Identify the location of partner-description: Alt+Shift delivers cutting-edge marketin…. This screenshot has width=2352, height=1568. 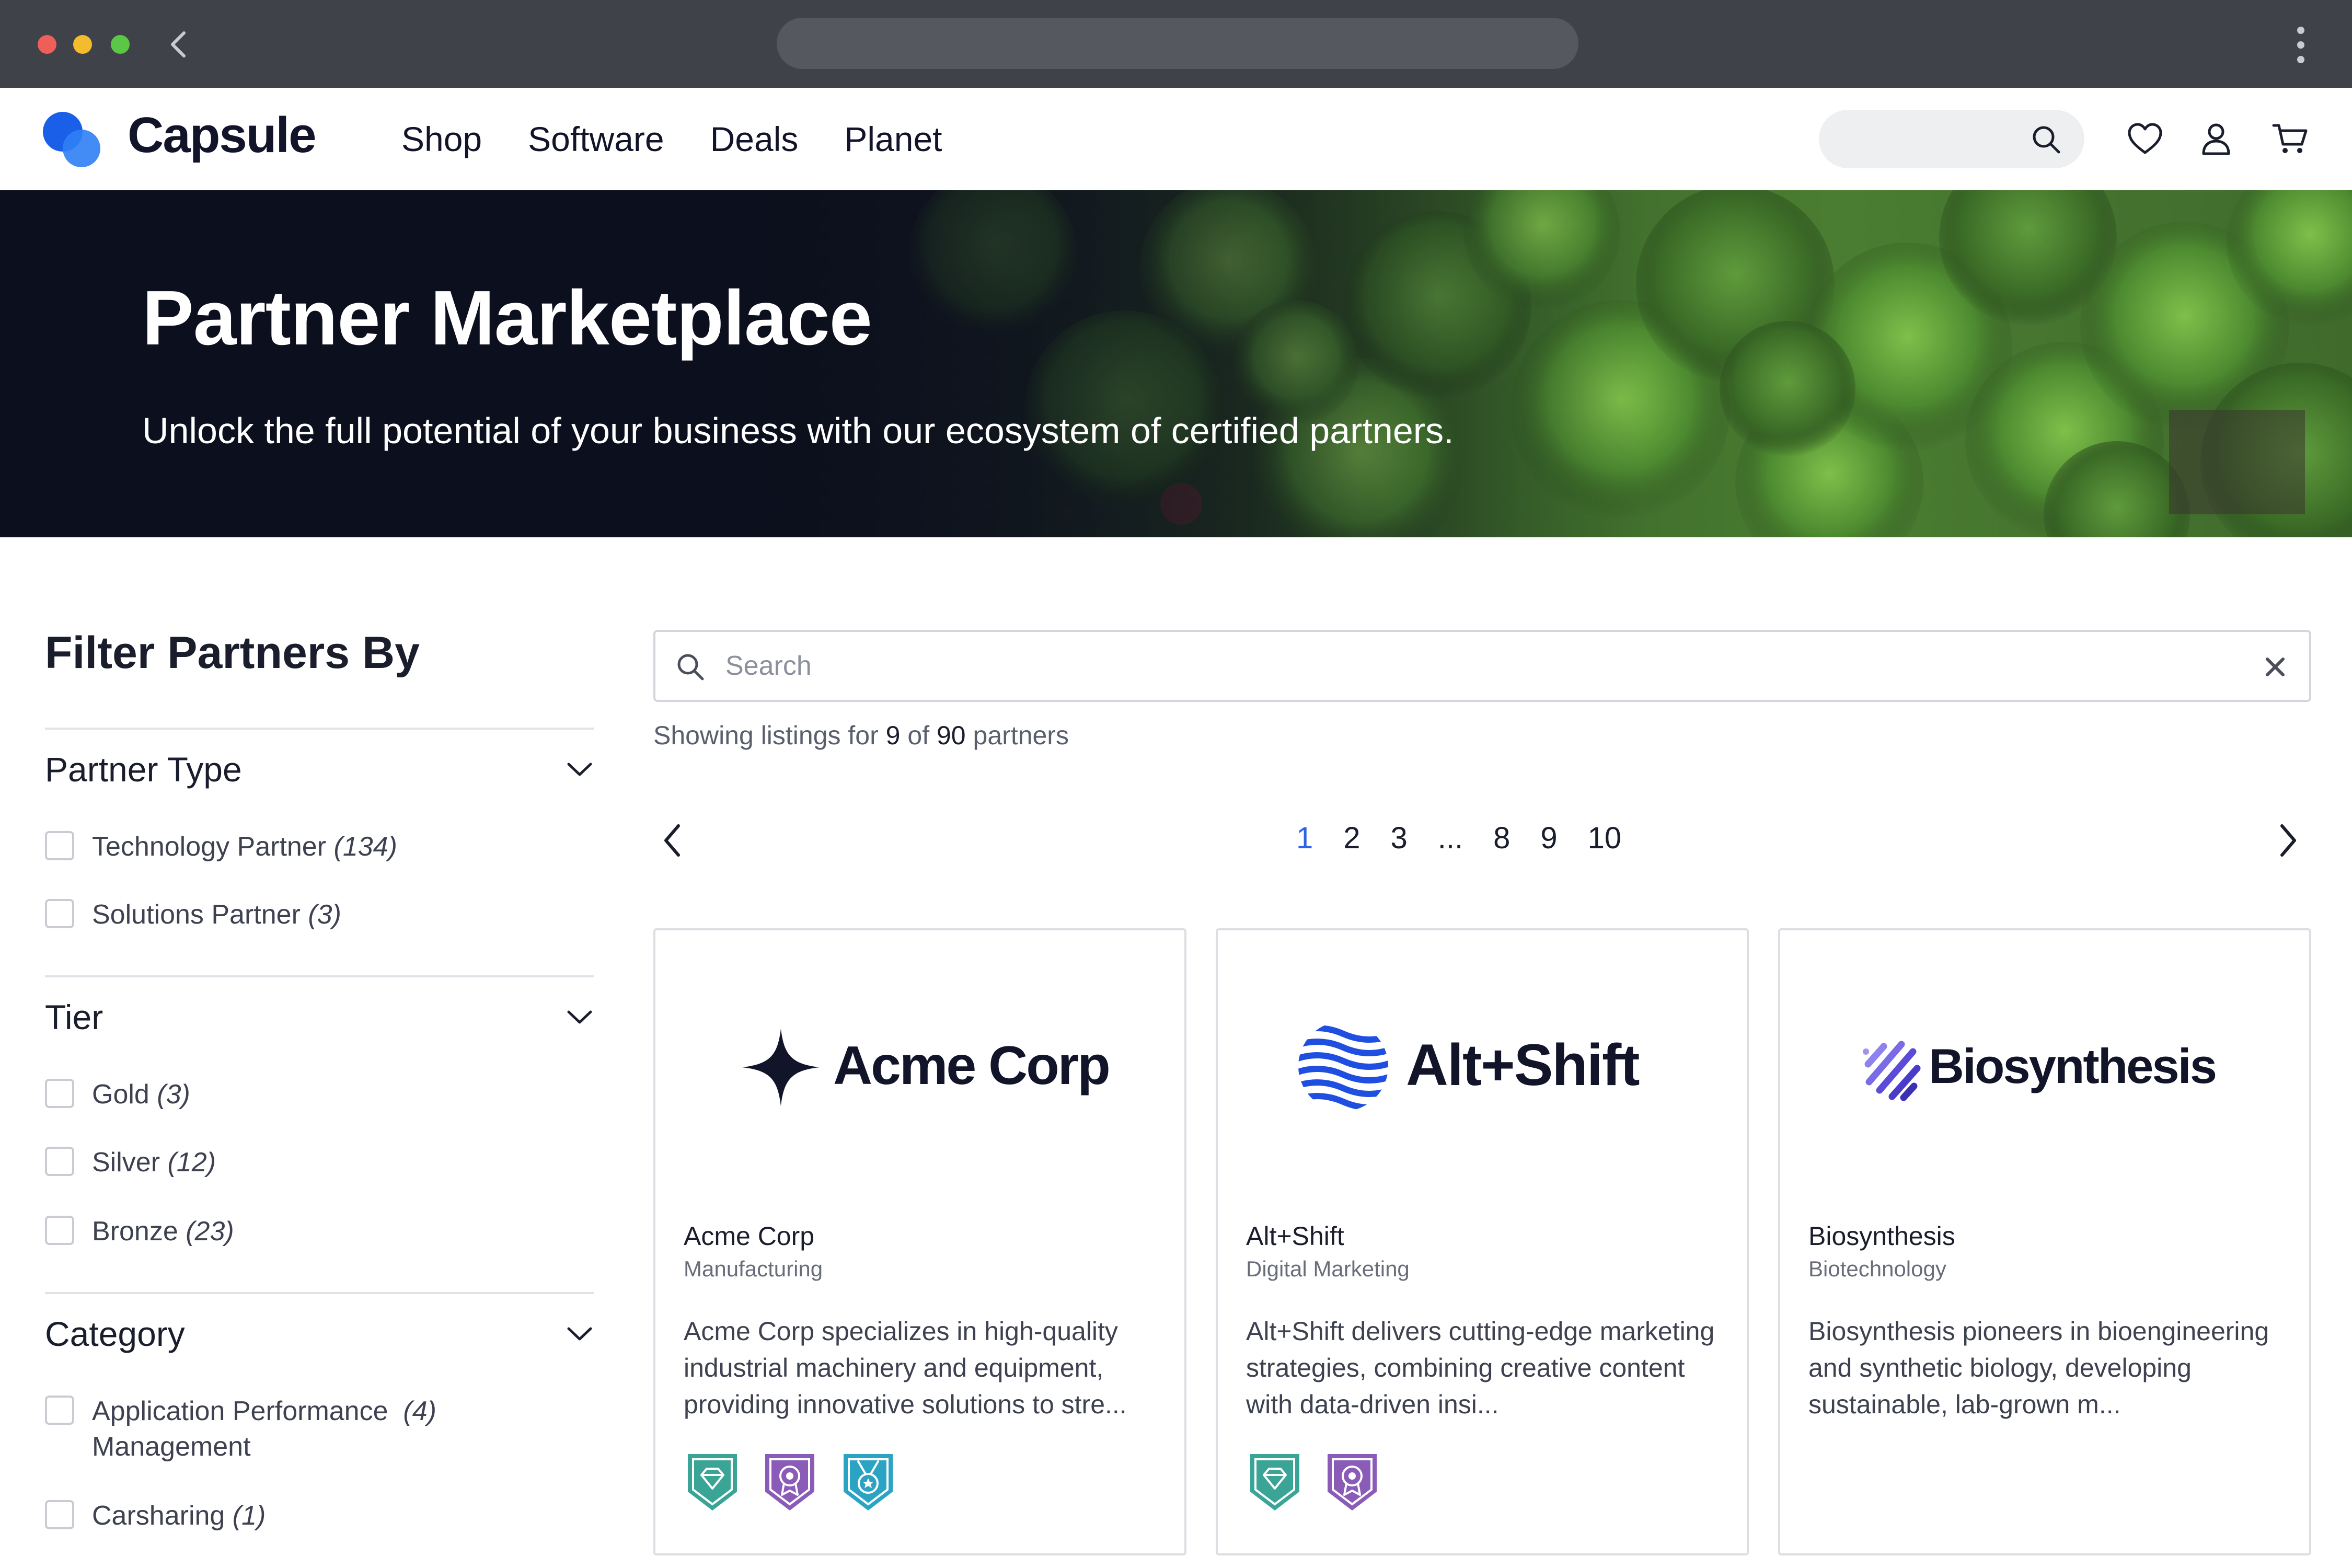
(1480, 1368).